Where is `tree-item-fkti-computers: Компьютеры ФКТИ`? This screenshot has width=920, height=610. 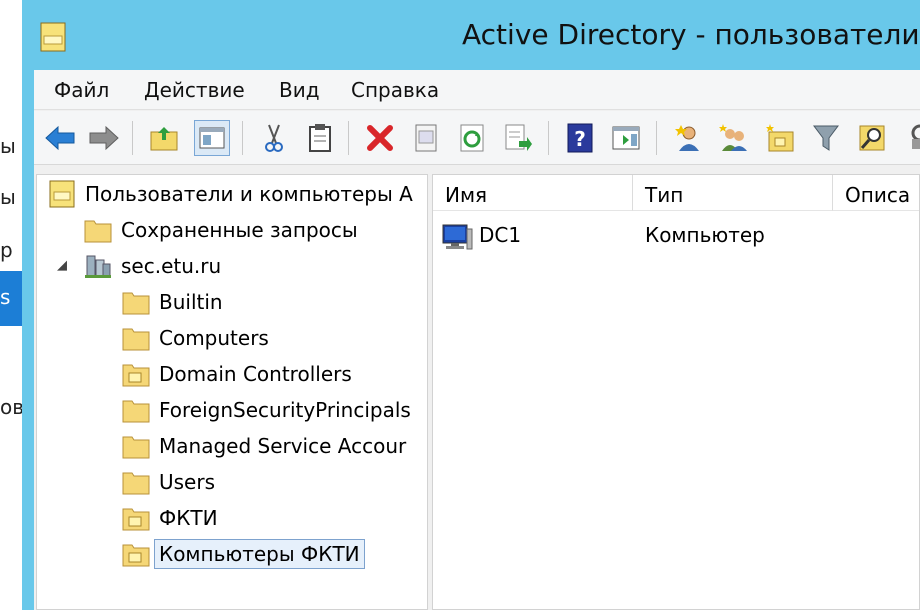
tree-item-fkti-computers: Компьютеры ФКТИ is located at coordinates (243, 554).